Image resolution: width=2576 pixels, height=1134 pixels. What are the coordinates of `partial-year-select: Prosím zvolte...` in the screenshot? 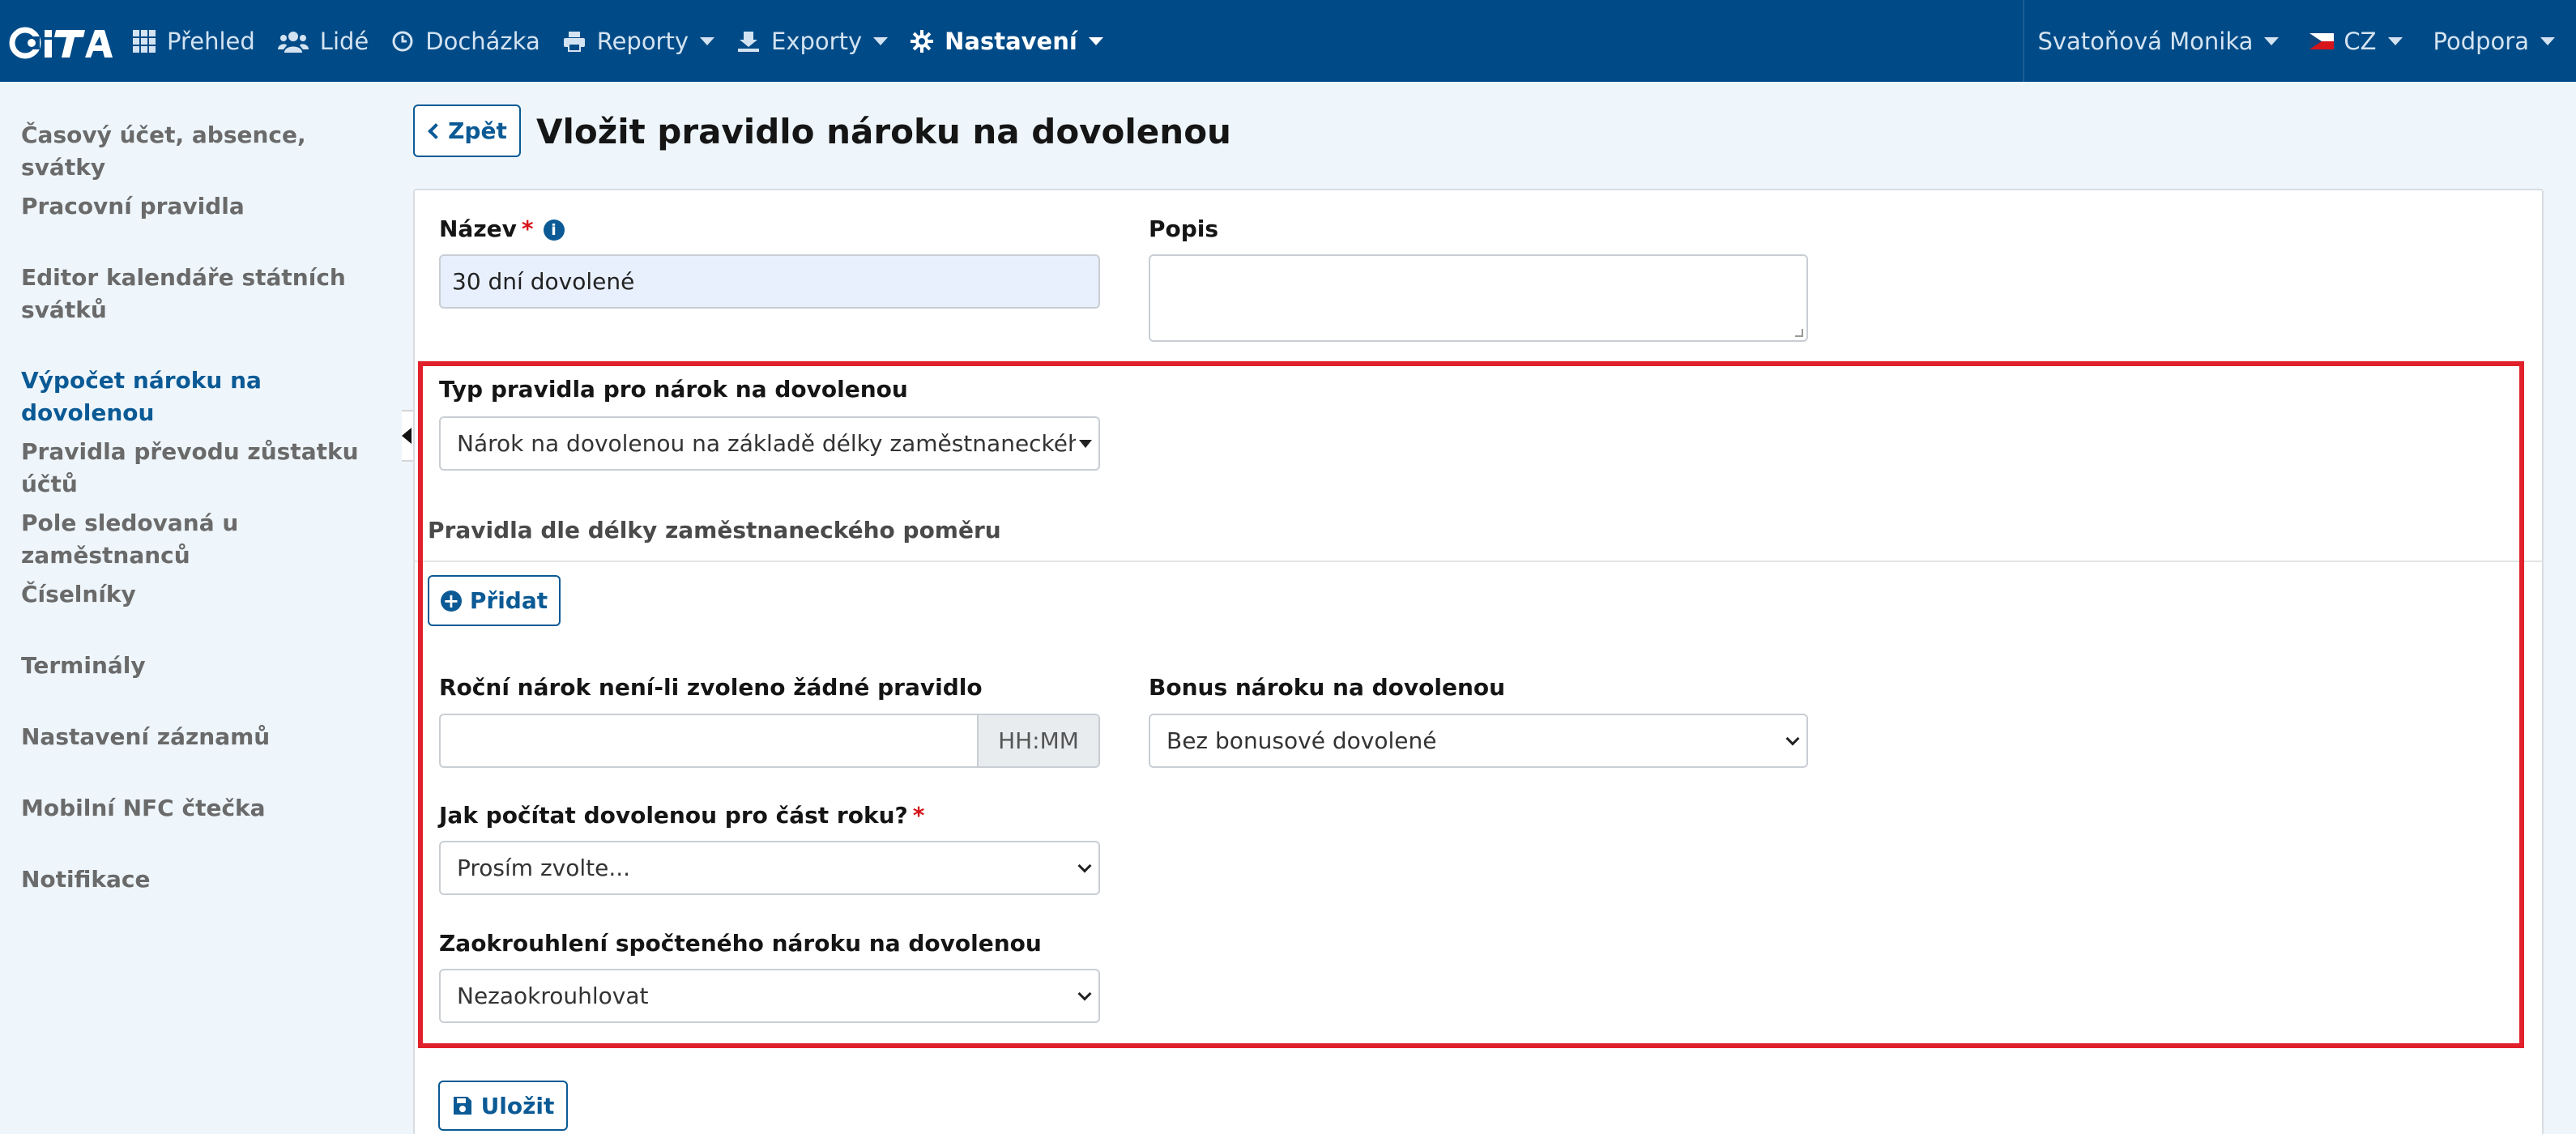 It's located at (770, 868).